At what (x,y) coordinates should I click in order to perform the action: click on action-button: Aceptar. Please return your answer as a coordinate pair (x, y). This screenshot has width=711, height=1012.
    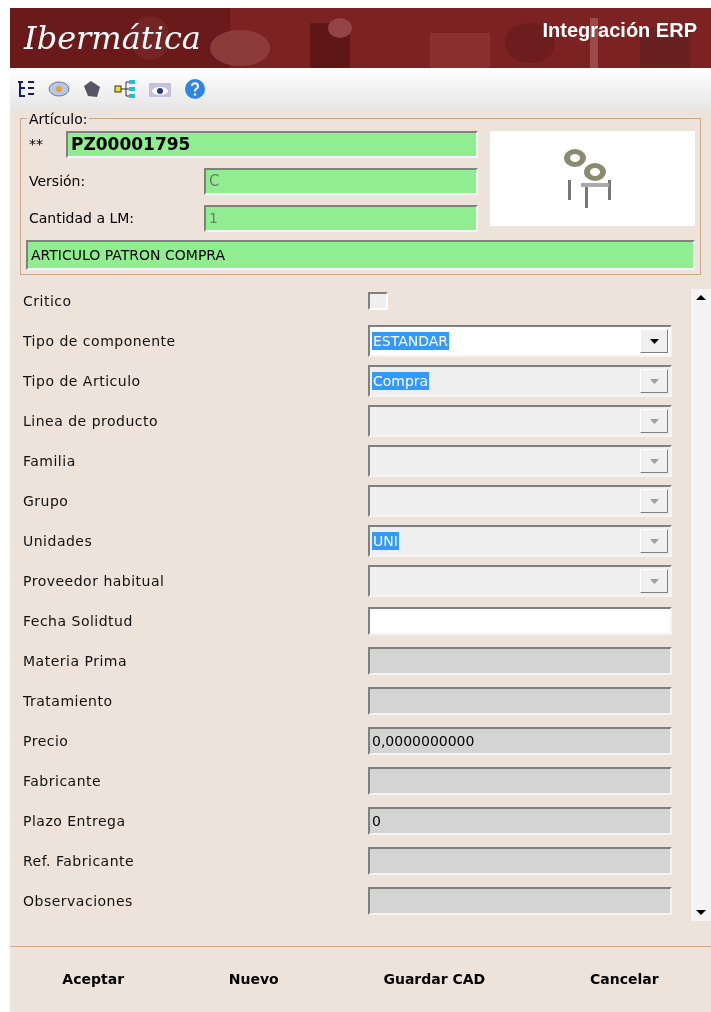
    Looking at the image, I should click on (93, 979).